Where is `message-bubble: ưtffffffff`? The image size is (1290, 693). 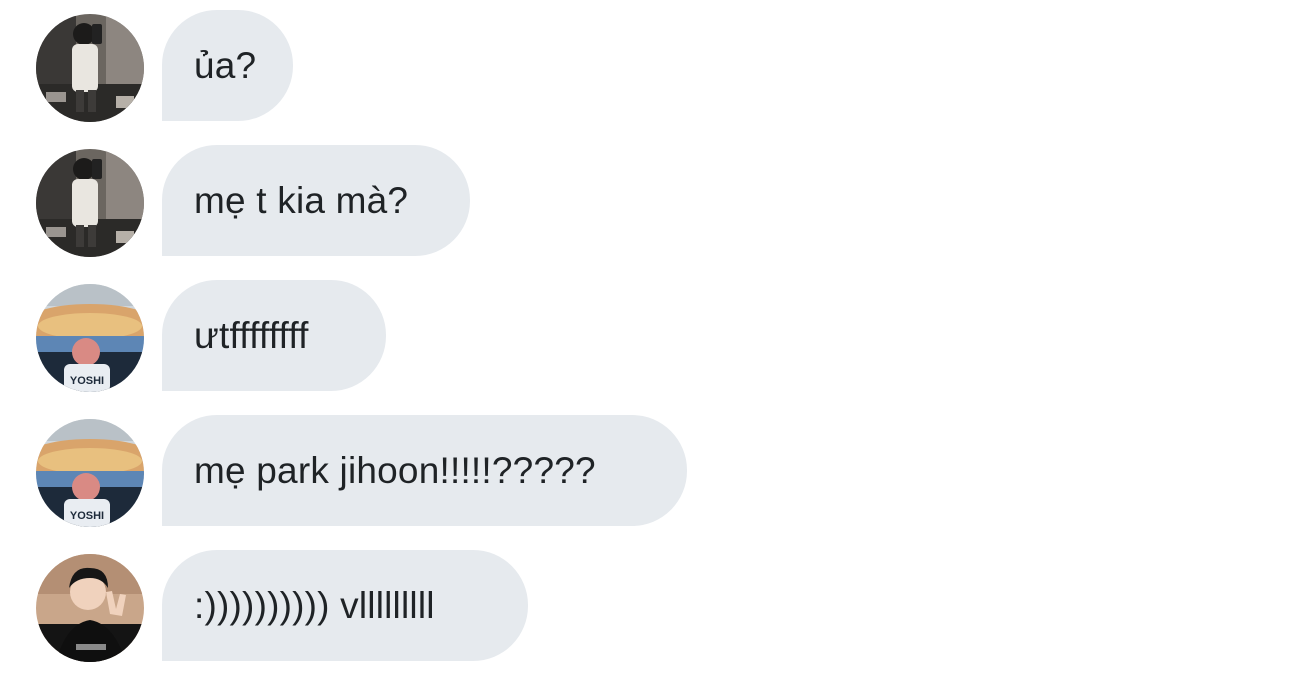
message-bubble: ưtffffffff is located at coordinates (274, 335).